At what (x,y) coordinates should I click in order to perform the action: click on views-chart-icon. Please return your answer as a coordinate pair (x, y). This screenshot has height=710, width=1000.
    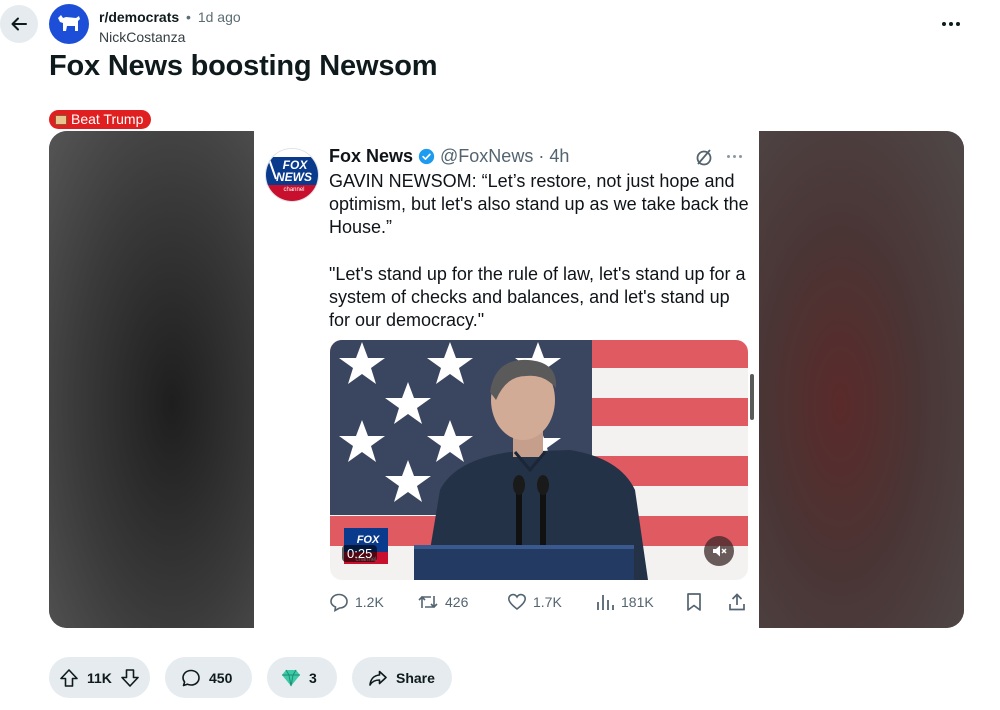
    Looking at the image, I should click on (605, 602).